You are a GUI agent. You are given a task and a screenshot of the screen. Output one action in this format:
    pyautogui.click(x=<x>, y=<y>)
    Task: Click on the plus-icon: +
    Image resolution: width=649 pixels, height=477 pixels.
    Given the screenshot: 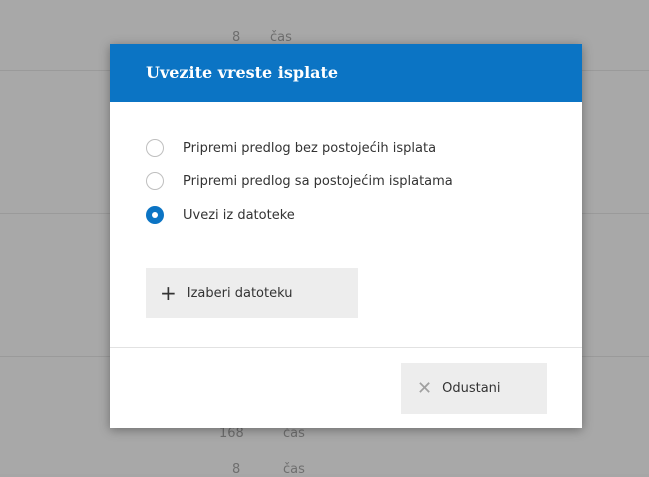 What is the action you would take?
    pyautogui.click(x=168, y=293)
    